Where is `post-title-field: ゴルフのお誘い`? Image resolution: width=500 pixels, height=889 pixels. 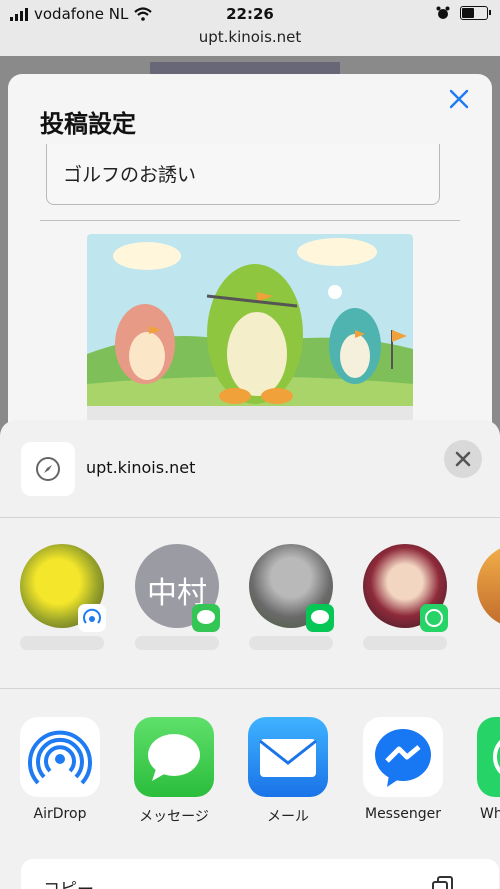
post-title-field: ゴルフのお誘い is located at coordinates (243, 174).